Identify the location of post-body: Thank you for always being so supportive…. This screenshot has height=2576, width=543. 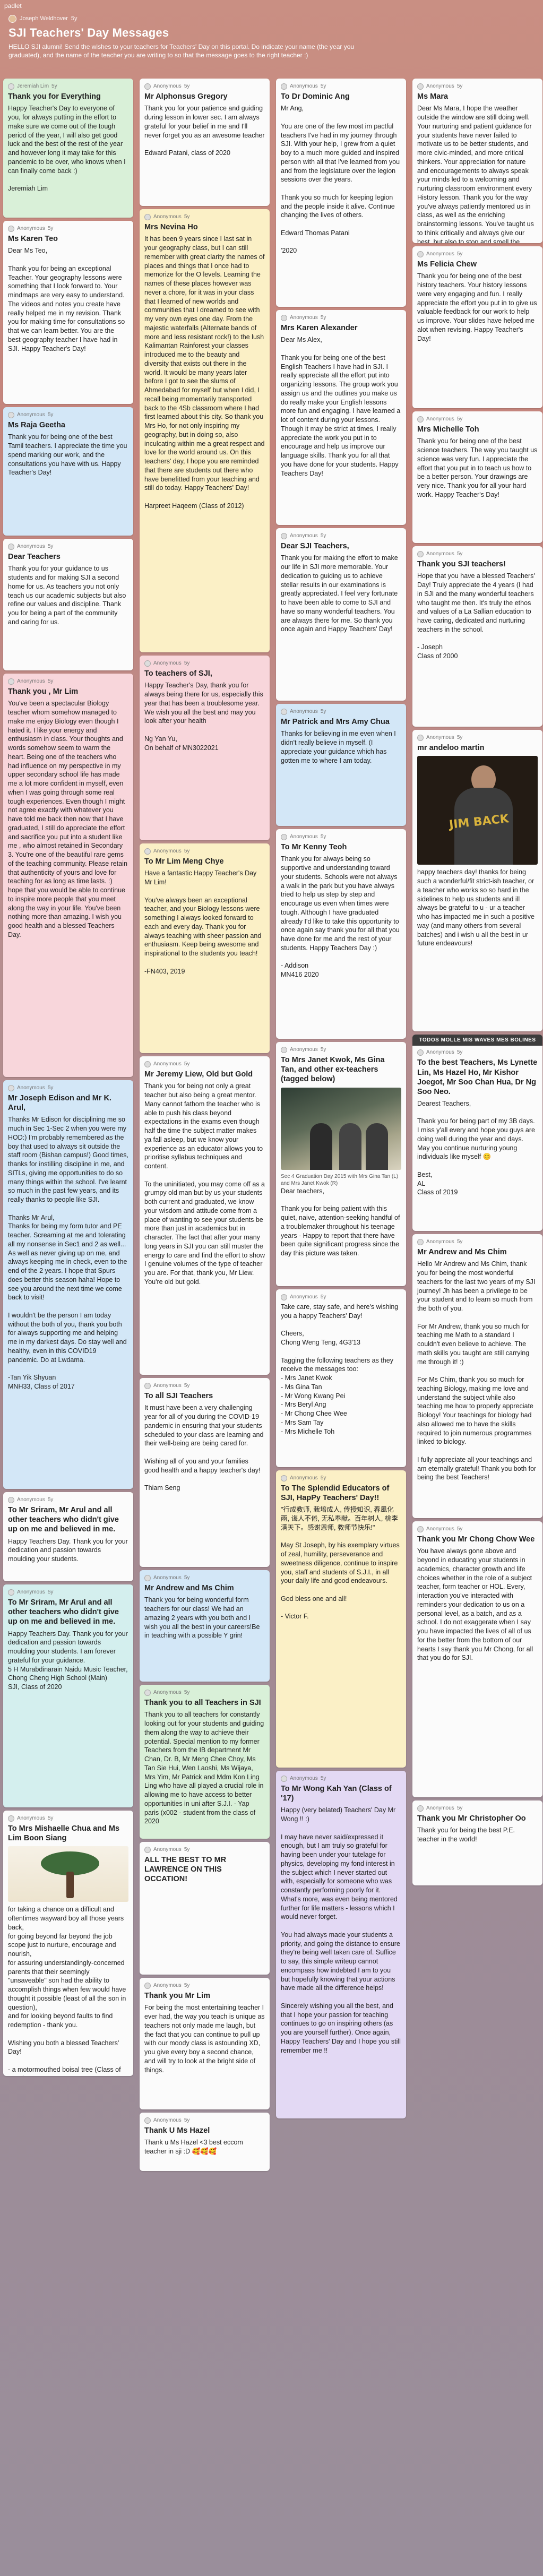
(340, 917).